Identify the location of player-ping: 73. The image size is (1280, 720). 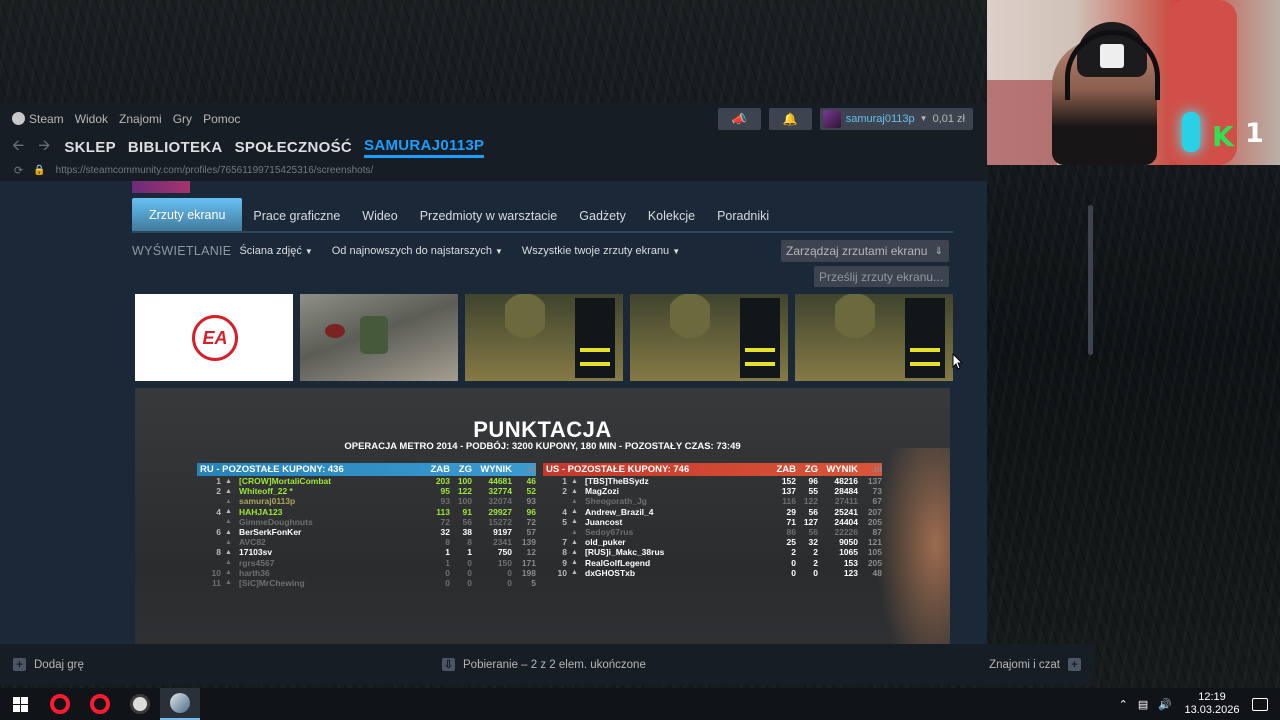
(877, 491).